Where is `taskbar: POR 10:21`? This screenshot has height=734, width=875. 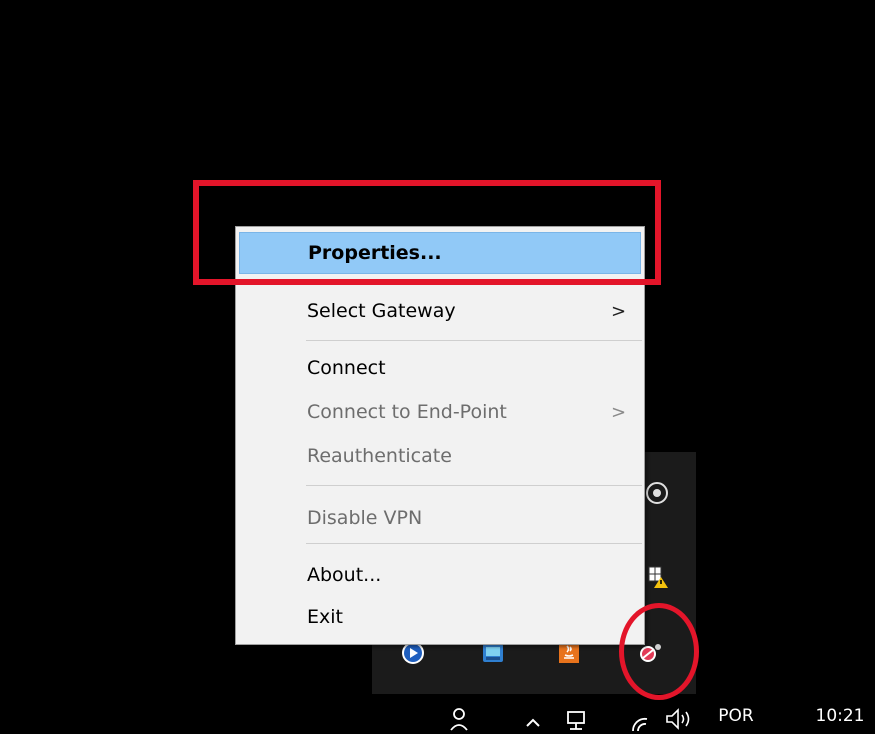
taskbar: POR 10:21 is located at coordinates (437, 713).